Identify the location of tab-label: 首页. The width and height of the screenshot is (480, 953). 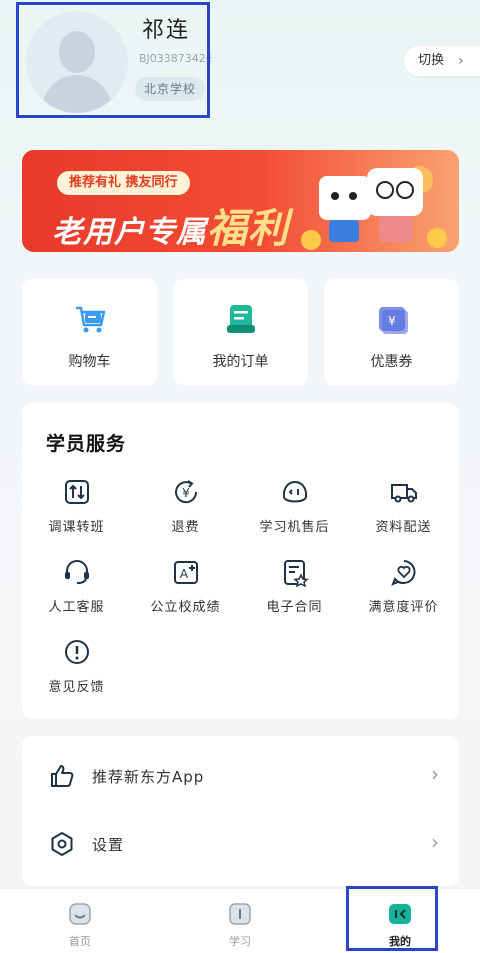
(80, 941).